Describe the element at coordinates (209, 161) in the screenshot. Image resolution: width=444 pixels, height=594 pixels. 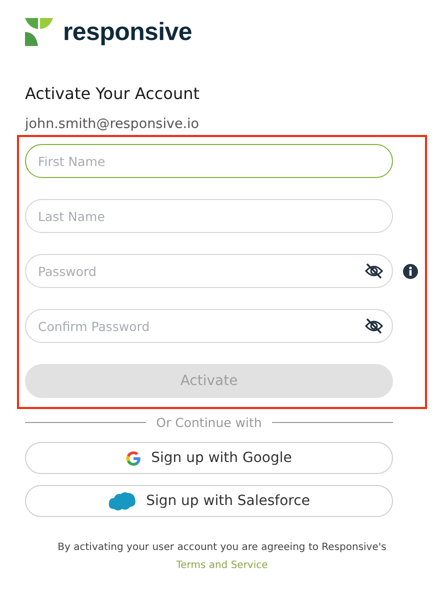
I see `input-field: First Name` at that location.